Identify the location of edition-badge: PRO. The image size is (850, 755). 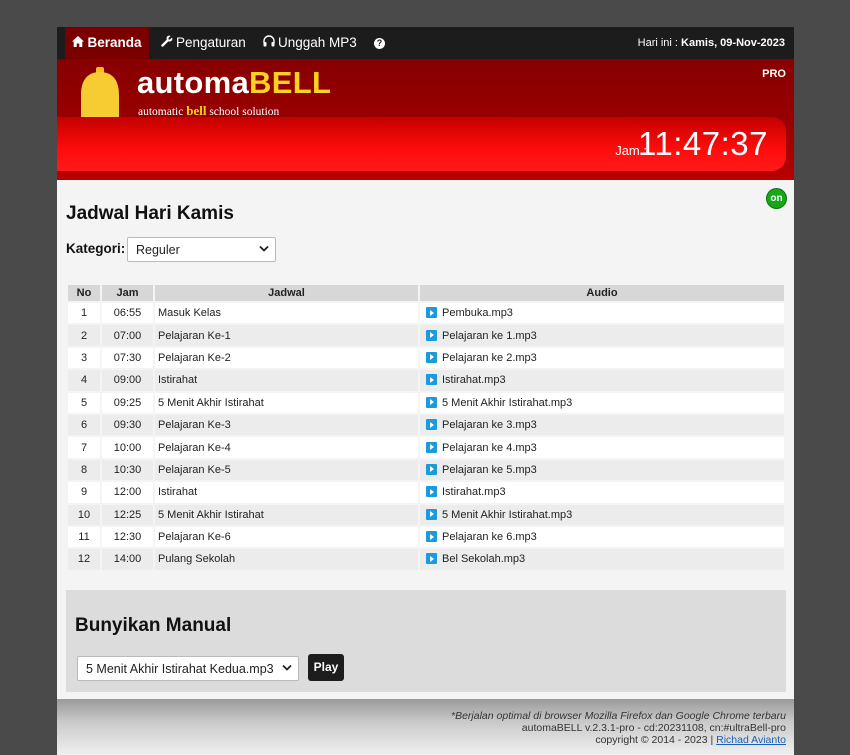
(774, 74).